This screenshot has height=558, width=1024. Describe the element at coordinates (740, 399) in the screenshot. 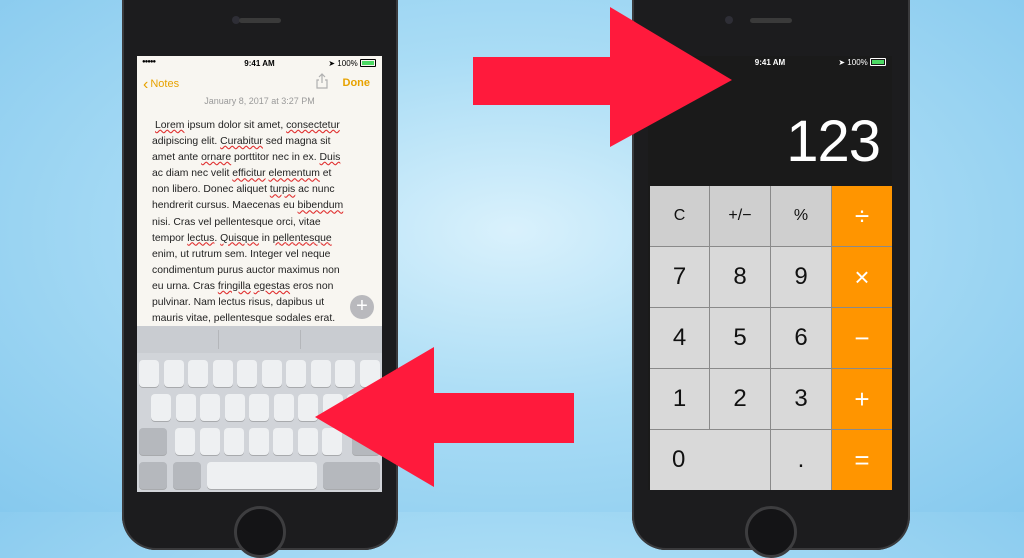

I see `digit-2-button: 2` at that location.